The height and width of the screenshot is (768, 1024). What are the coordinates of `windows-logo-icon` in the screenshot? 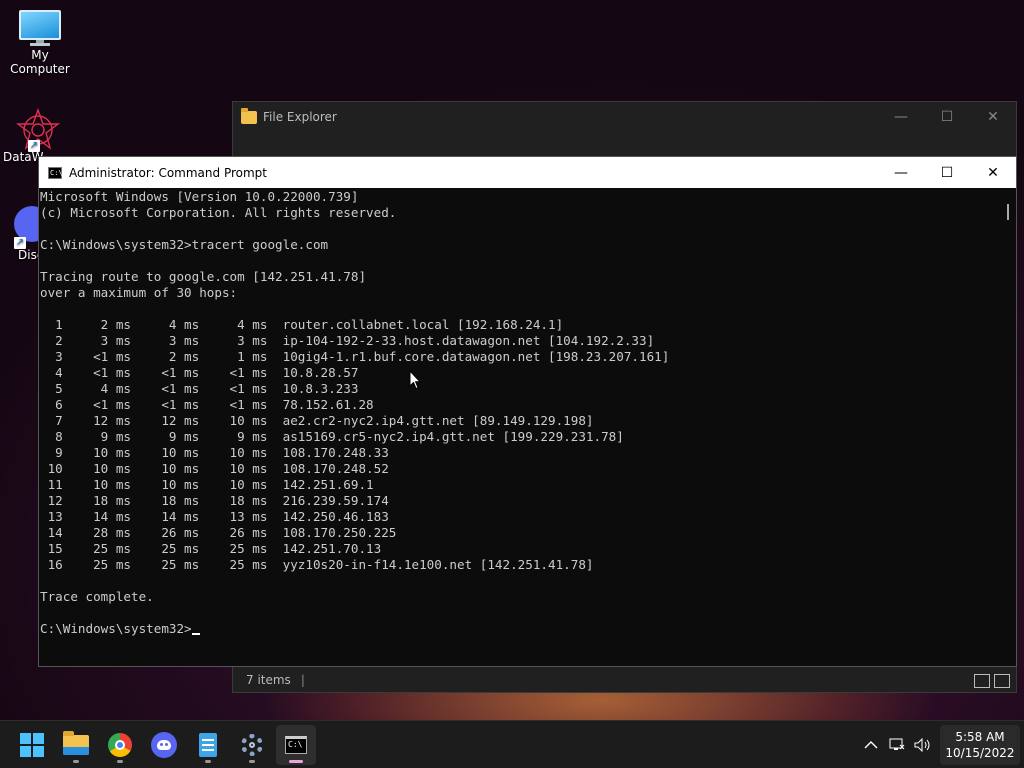 It's located at (32, 745).